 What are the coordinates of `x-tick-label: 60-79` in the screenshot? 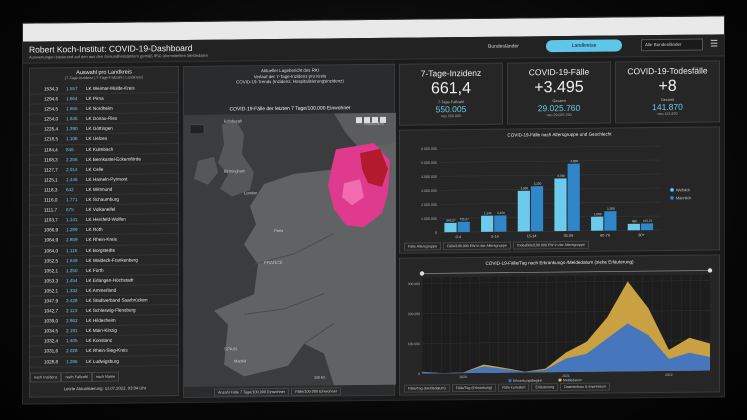 It's located at (605, 236).